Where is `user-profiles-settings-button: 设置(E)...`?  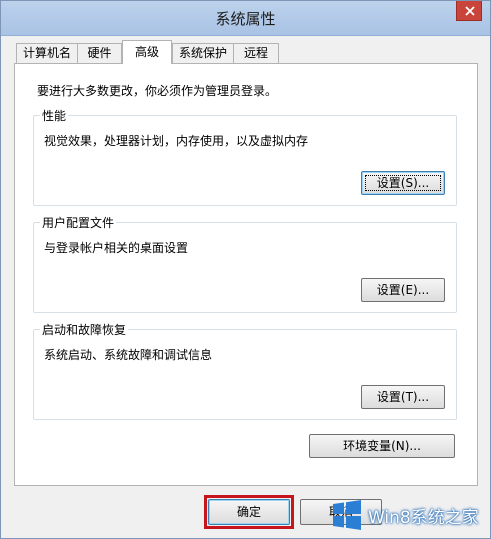
user-profiles-settings-button: 设置(E)... is located at coordinates (403, 290).